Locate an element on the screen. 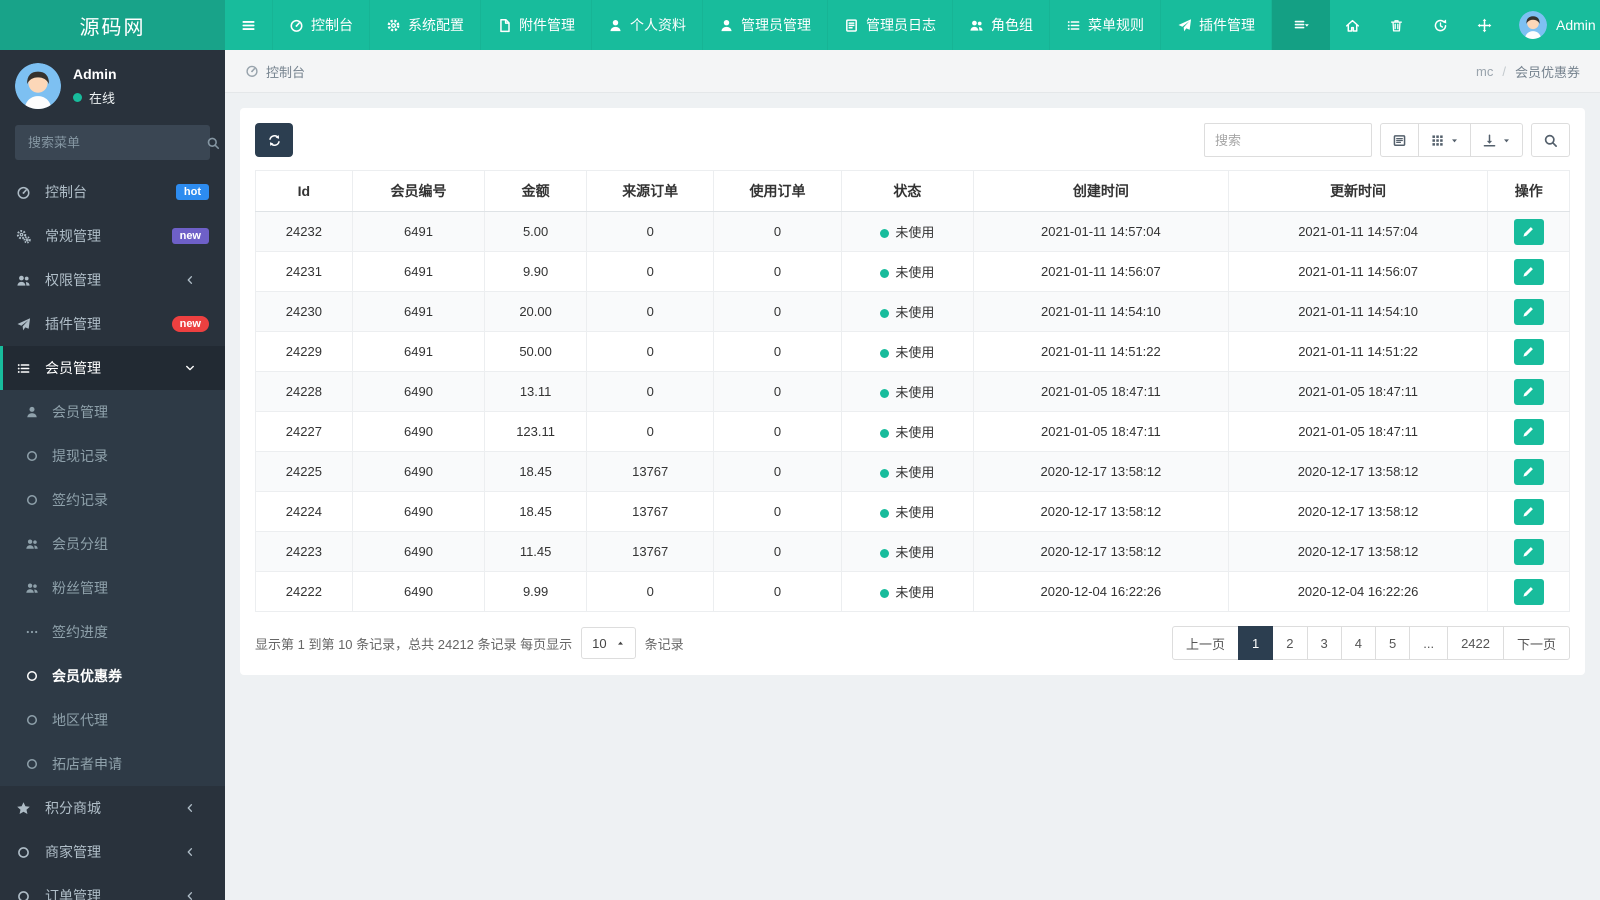 The image size is (1600, 900). columns-button is located at coordinates (1444, 140).